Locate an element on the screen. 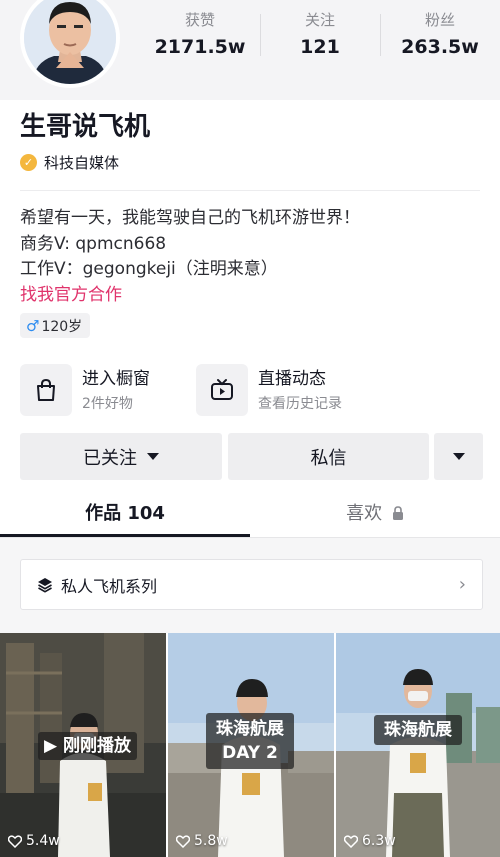  stat-following: 关注 121 is located at coordinates (320, 36).